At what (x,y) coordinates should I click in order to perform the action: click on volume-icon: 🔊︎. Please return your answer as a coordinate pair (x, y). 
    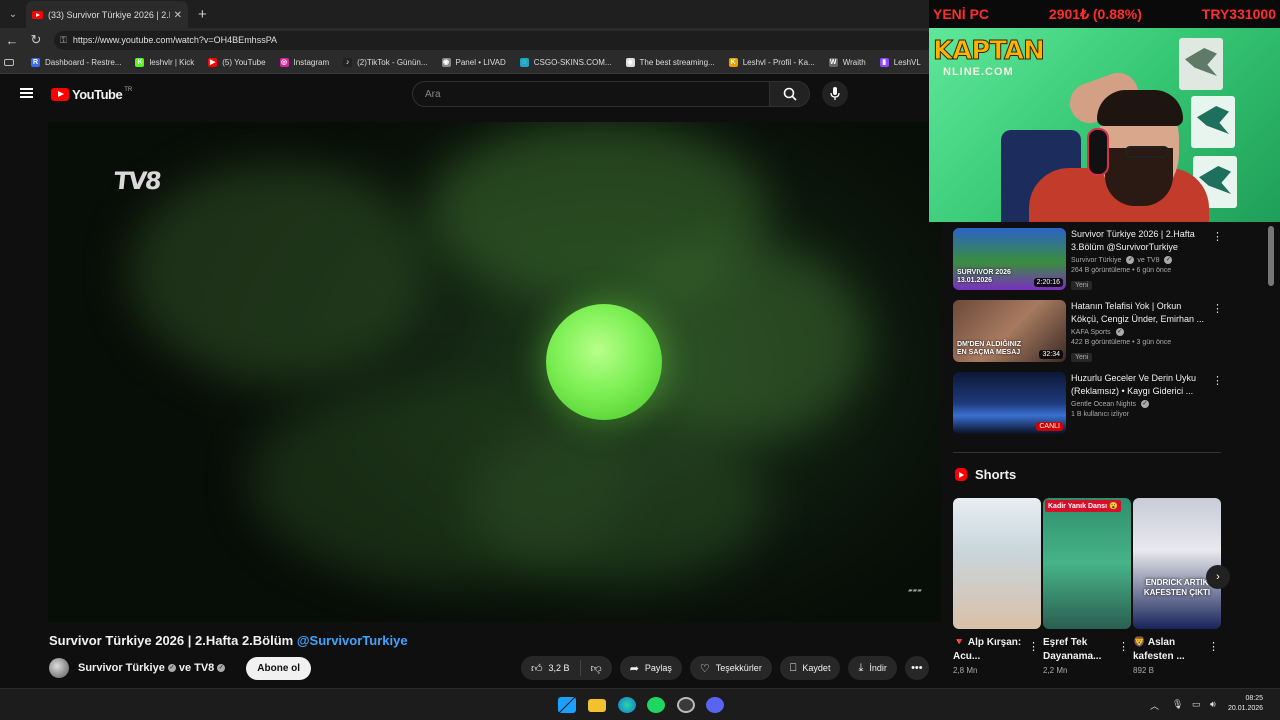
    Looking at the image, I should click on (1213, 704).